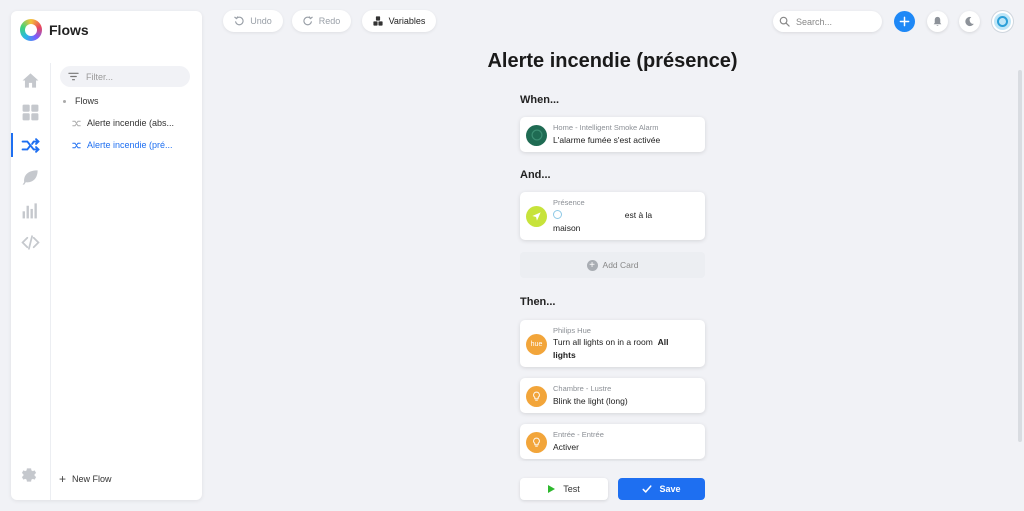 The width and height of the screenshot is (1024, 511). Describe the element at coordinates (572, 330) in the screenshot. I see `card-subtitle: Philips Hue` at that location.